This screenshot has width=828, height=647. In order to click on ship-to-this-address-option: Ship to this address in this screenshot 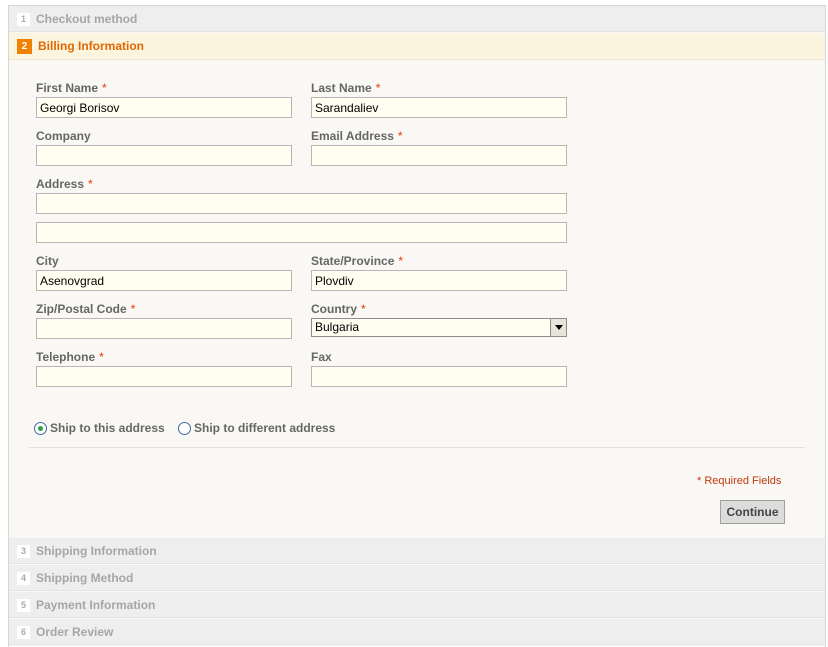, I will do `click(99, 428)`.